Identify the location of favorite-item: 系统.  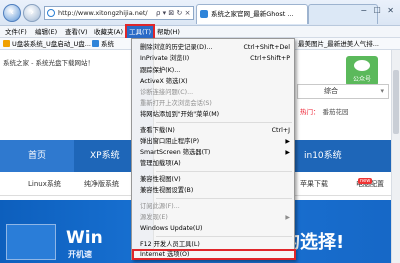
(103, 44).